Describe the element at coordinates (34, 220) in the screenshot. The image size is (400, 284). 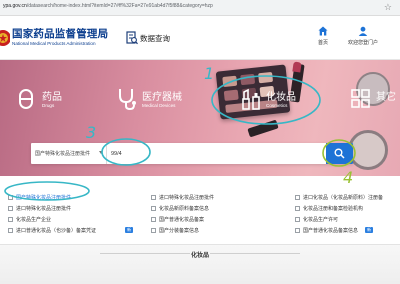
I see `list-item-label: 化妆品生产企业` at that location.